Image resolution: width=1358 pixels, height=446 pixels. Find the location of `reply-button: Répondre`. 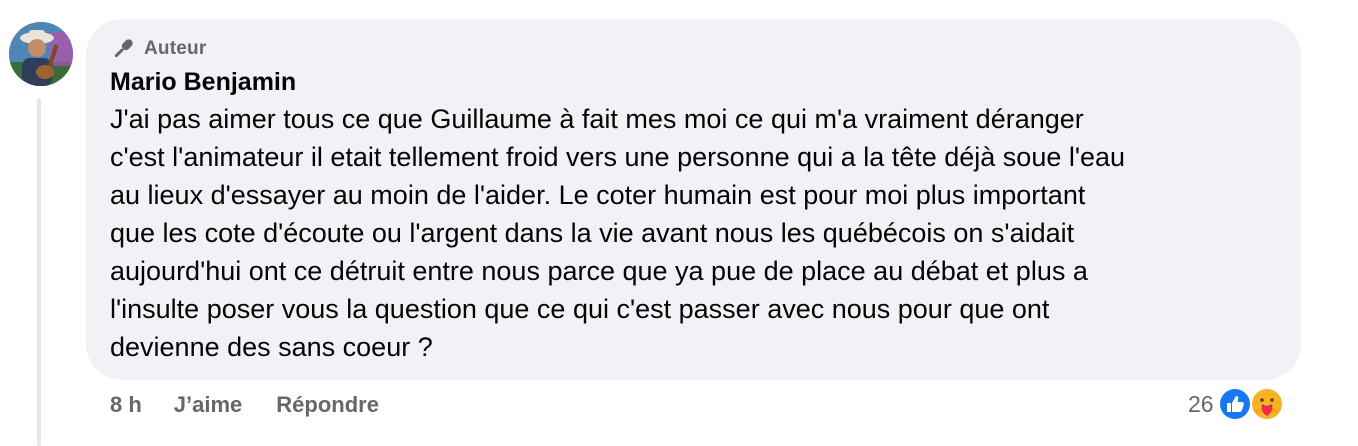

reply-button: Répondre is located at coordinates (327, 405).